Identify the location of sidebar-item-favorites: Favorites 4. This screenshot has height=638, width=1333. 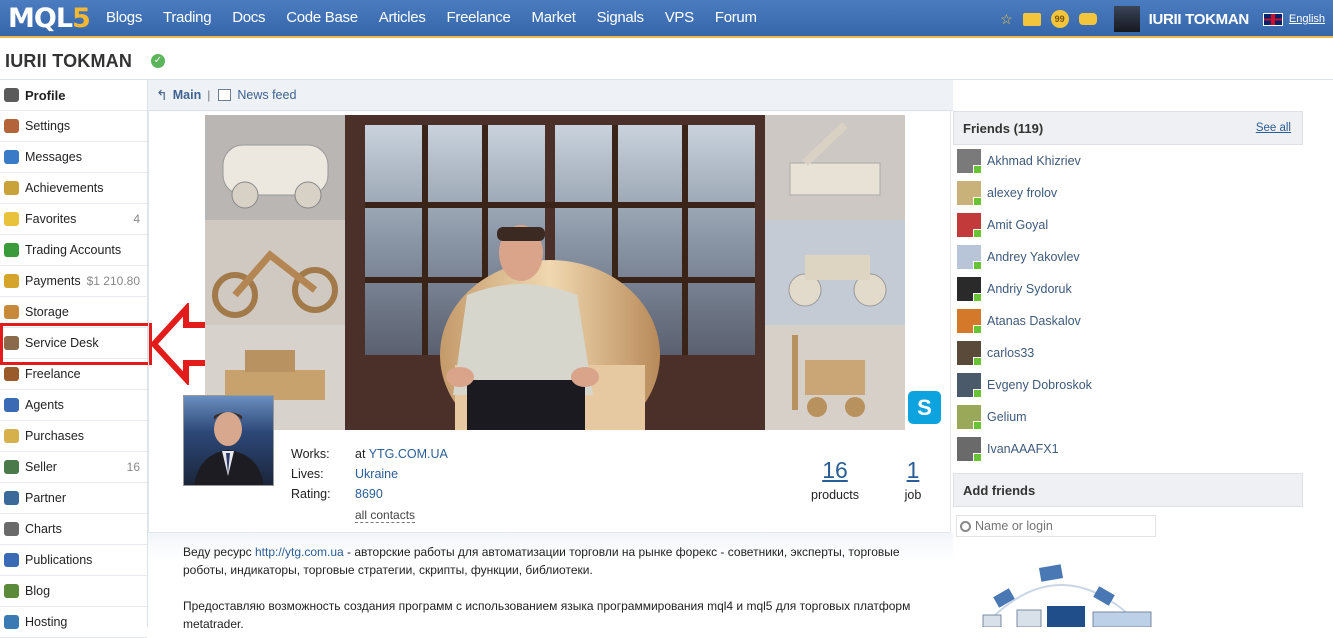
(73, 219).